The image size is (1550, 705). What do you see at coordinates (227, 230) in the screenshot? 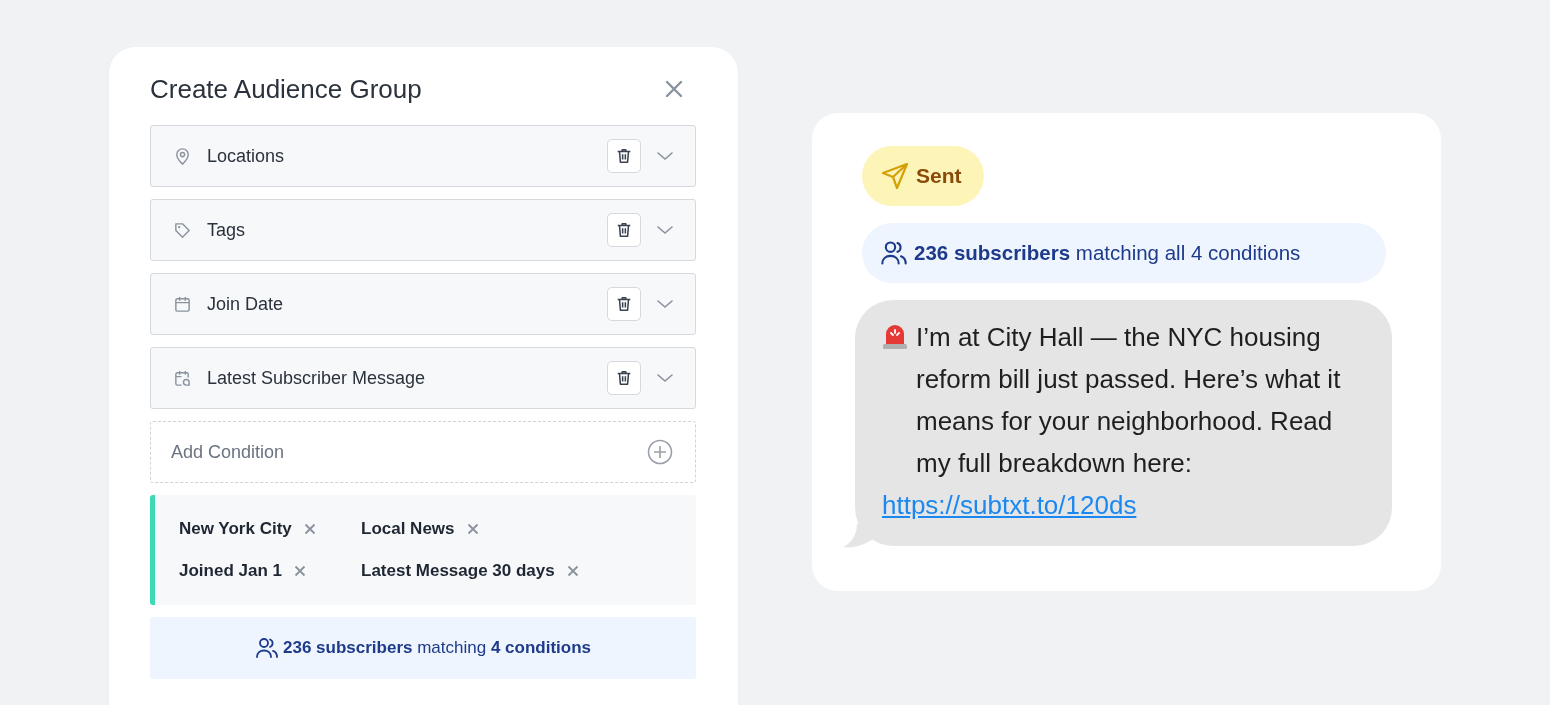
I see `condition-label: Tags` at bounding box center [227, 230].